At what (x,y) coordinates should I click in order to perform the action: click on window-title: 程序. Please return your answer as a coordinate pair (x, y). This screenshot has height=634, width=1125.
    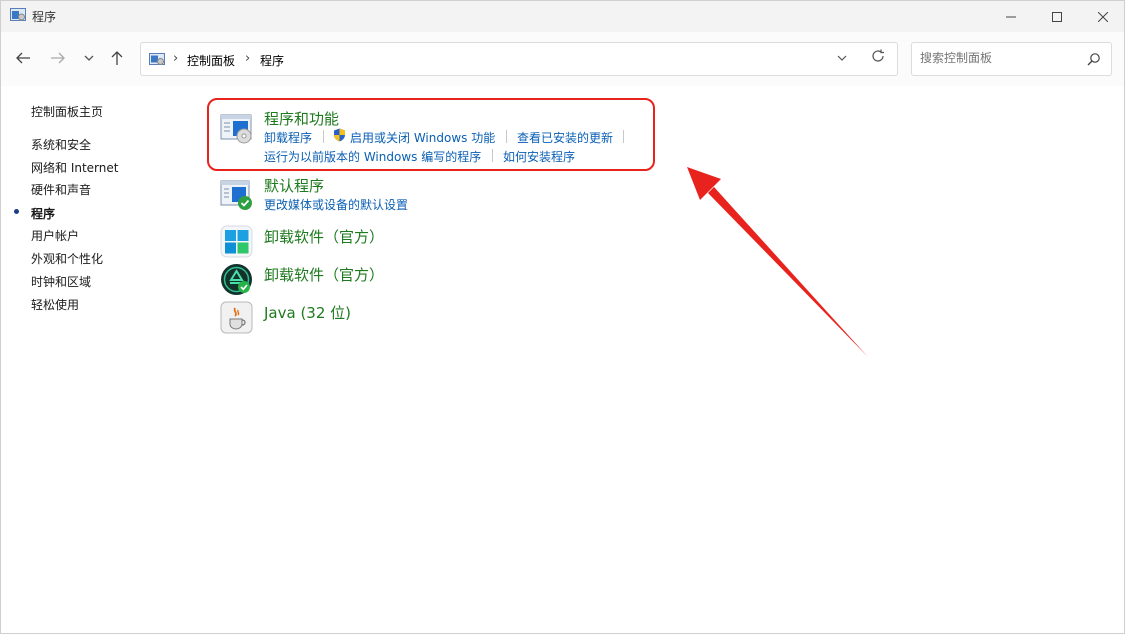
    Looking at the image, I should click on (44, 17).